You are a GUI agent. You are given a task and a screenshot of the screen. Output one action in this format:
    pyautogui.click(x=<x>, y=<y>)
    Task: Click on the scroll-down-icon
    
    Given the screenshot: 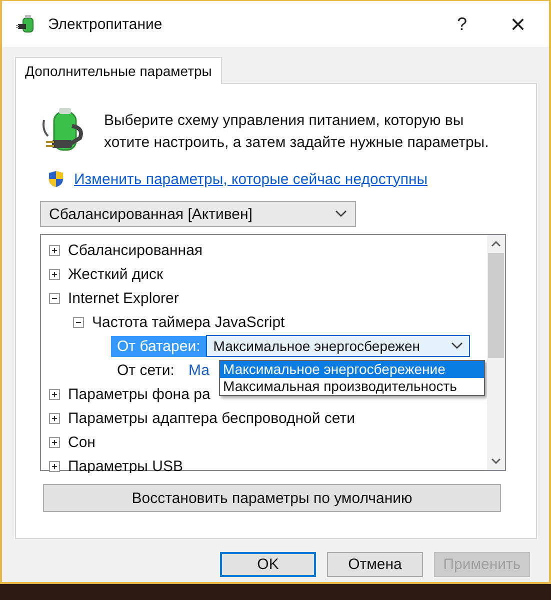 What is the action you would take?
    pyautogui.click(x=496, y=461)
    